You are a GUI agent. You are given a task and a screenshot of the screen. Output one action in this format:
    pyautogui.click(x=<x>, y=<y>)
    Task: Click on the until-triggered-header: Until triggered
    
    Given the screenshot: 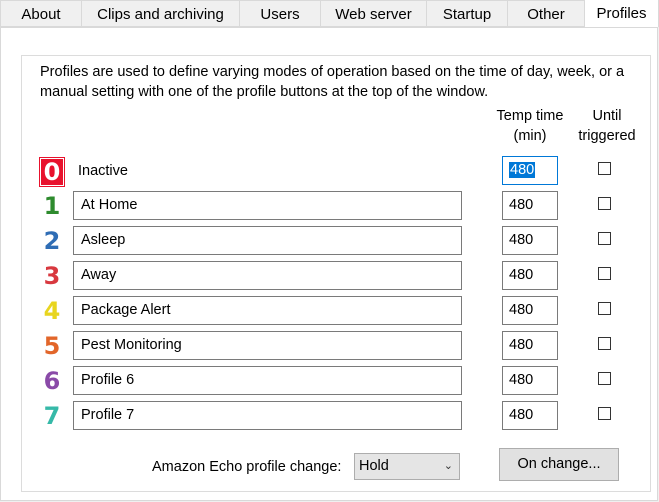 What is the action you would take?
    pyautogui.click(x=607, y=126)
    